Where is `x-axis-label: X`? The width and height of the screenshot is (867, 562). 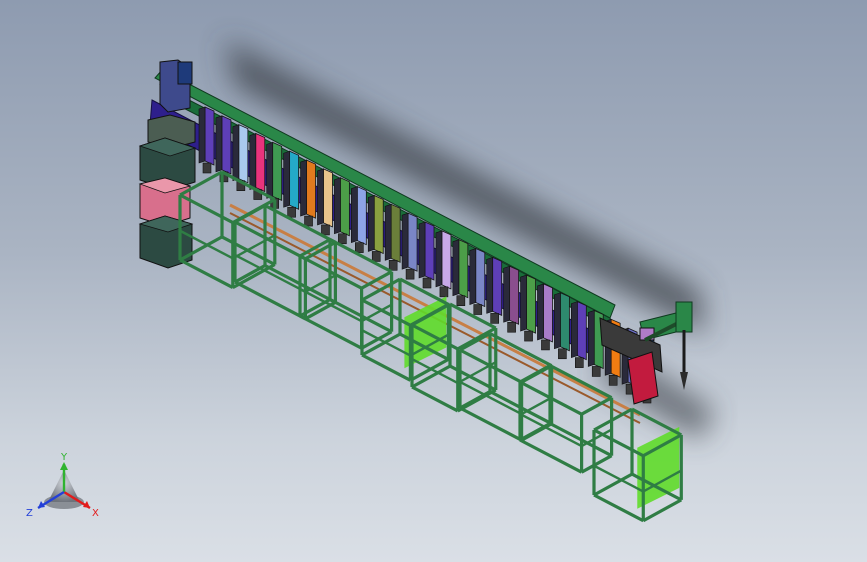
x-axis-label: X is located at coordinates (95, 513).